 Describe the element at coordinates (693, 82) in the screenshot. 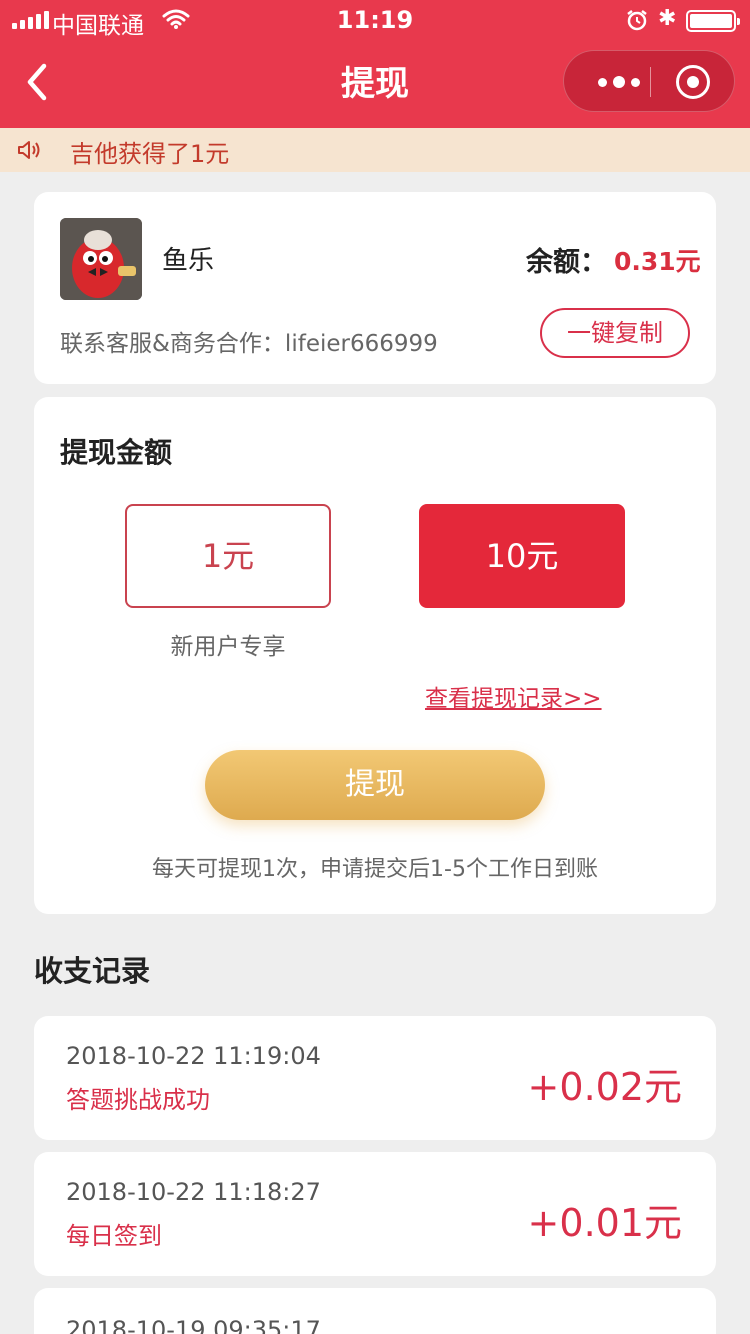

I see `close-target-icon` at that location.